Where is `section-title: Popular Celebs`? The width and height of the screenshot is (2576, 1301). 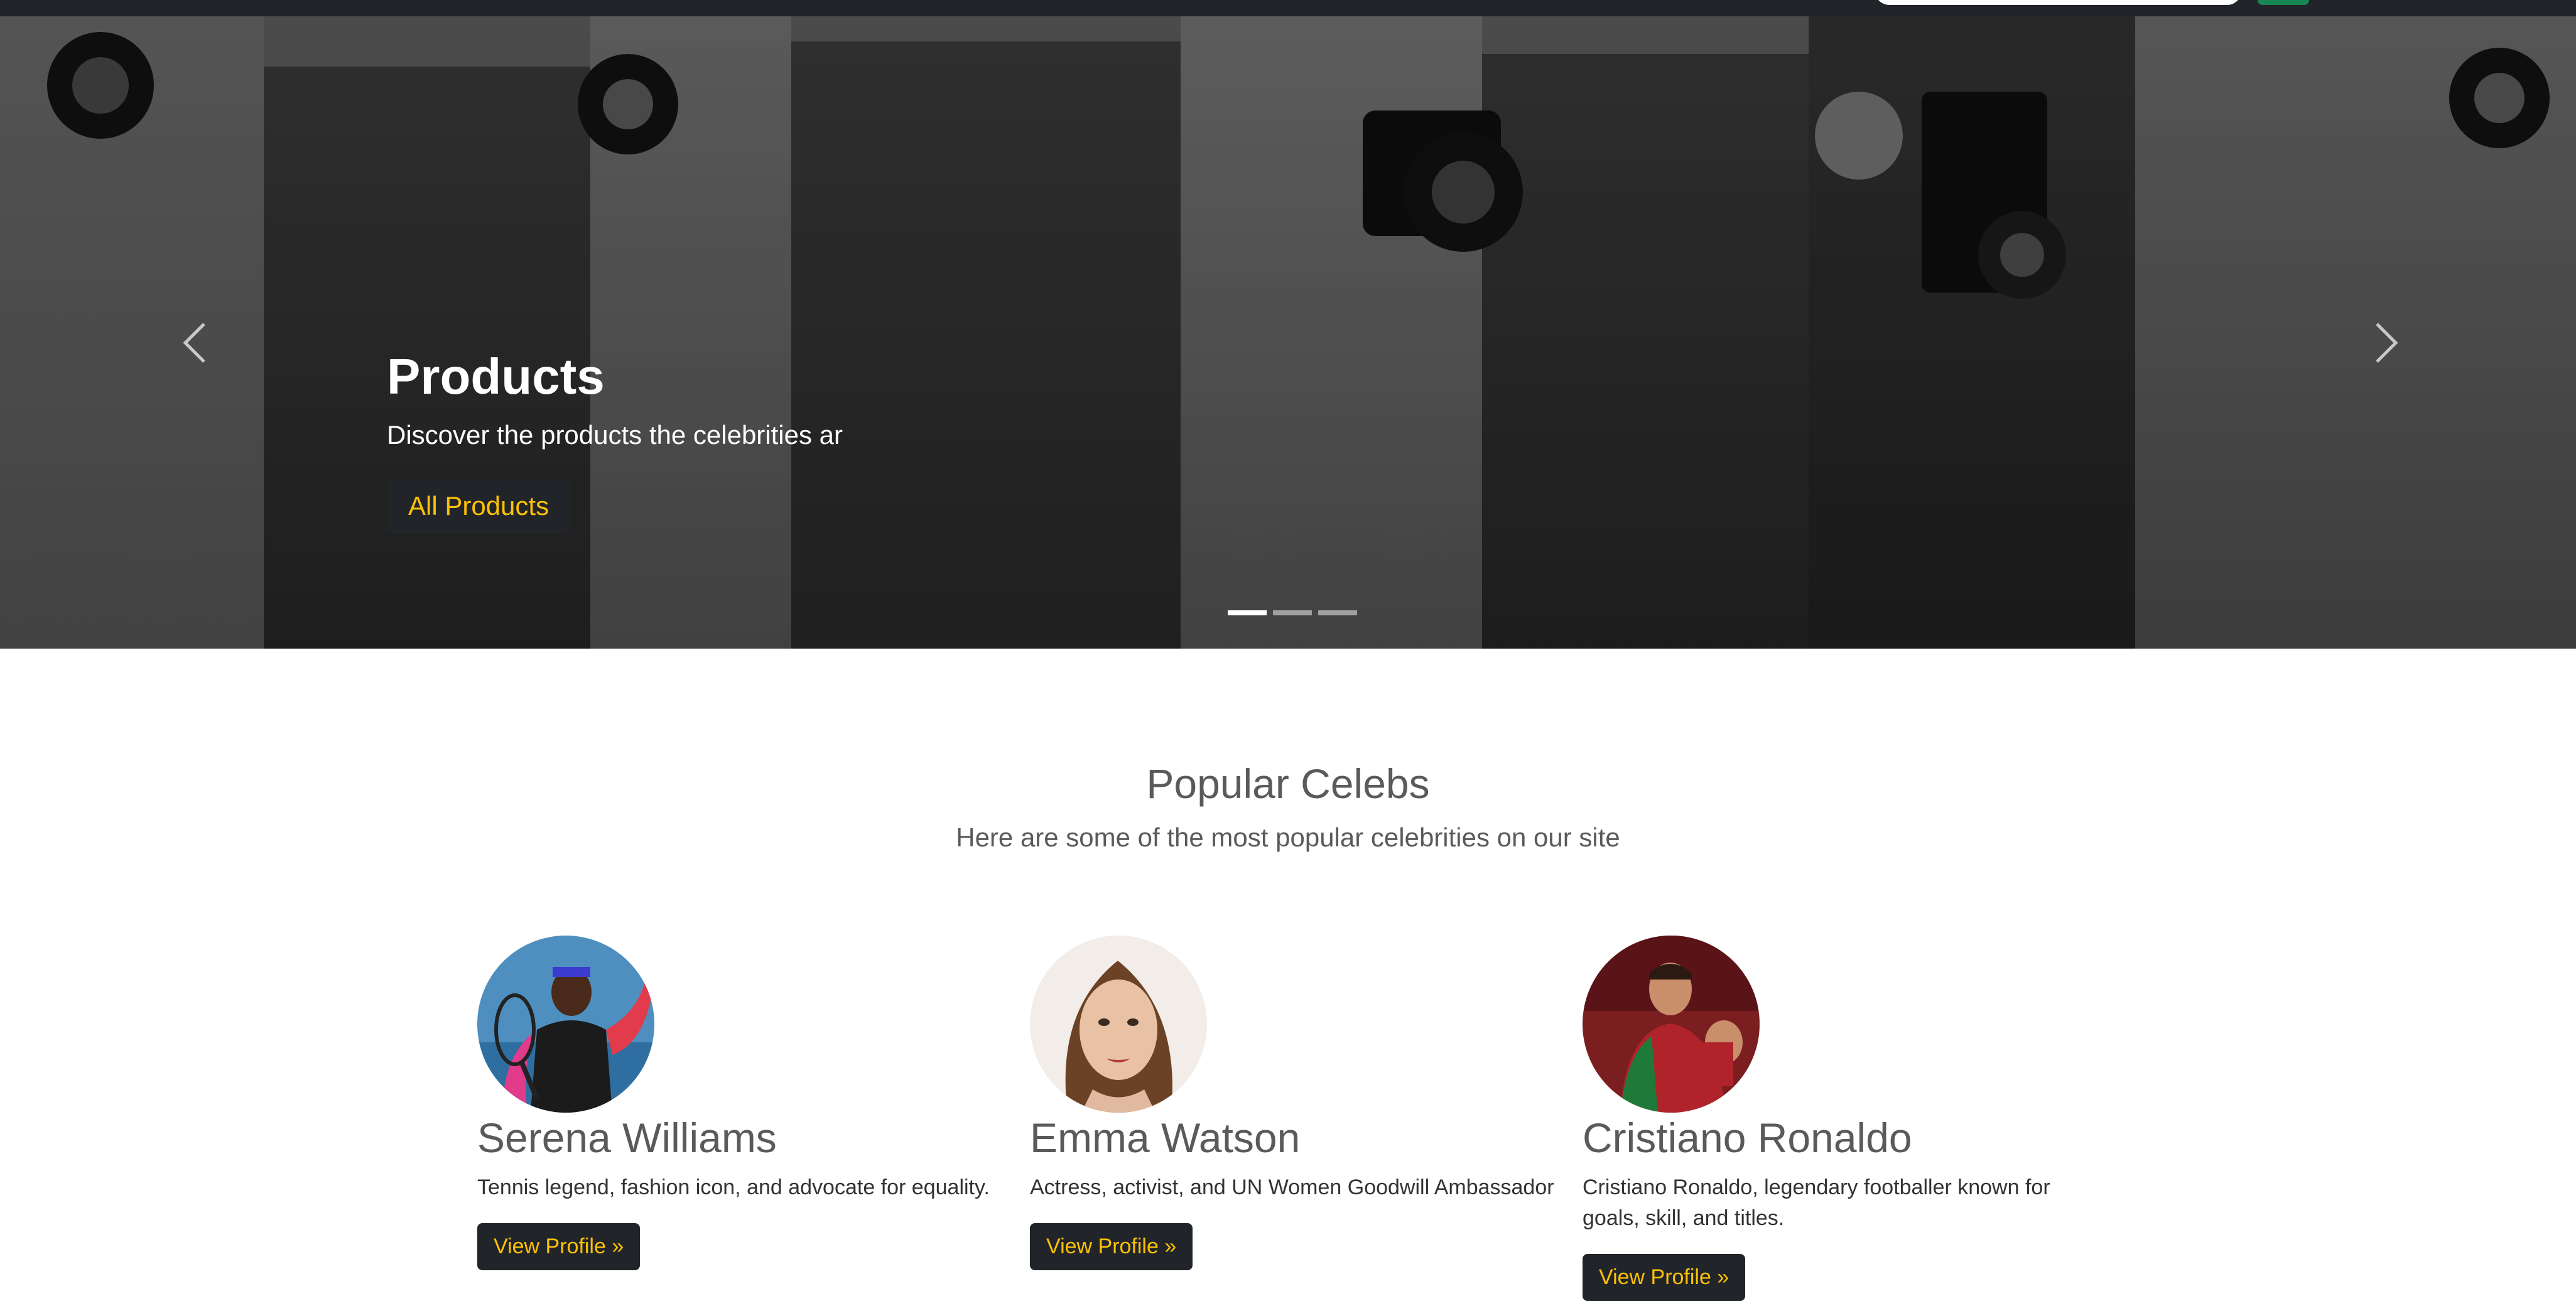
section-title: Popular Celebs is located at coordinates (1288, 784).